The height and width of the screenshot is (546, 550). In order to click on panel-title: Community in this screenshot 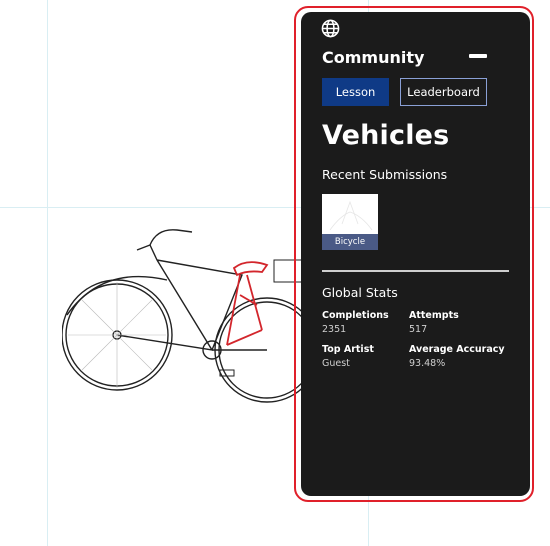, I will do `click(373, 57)`.